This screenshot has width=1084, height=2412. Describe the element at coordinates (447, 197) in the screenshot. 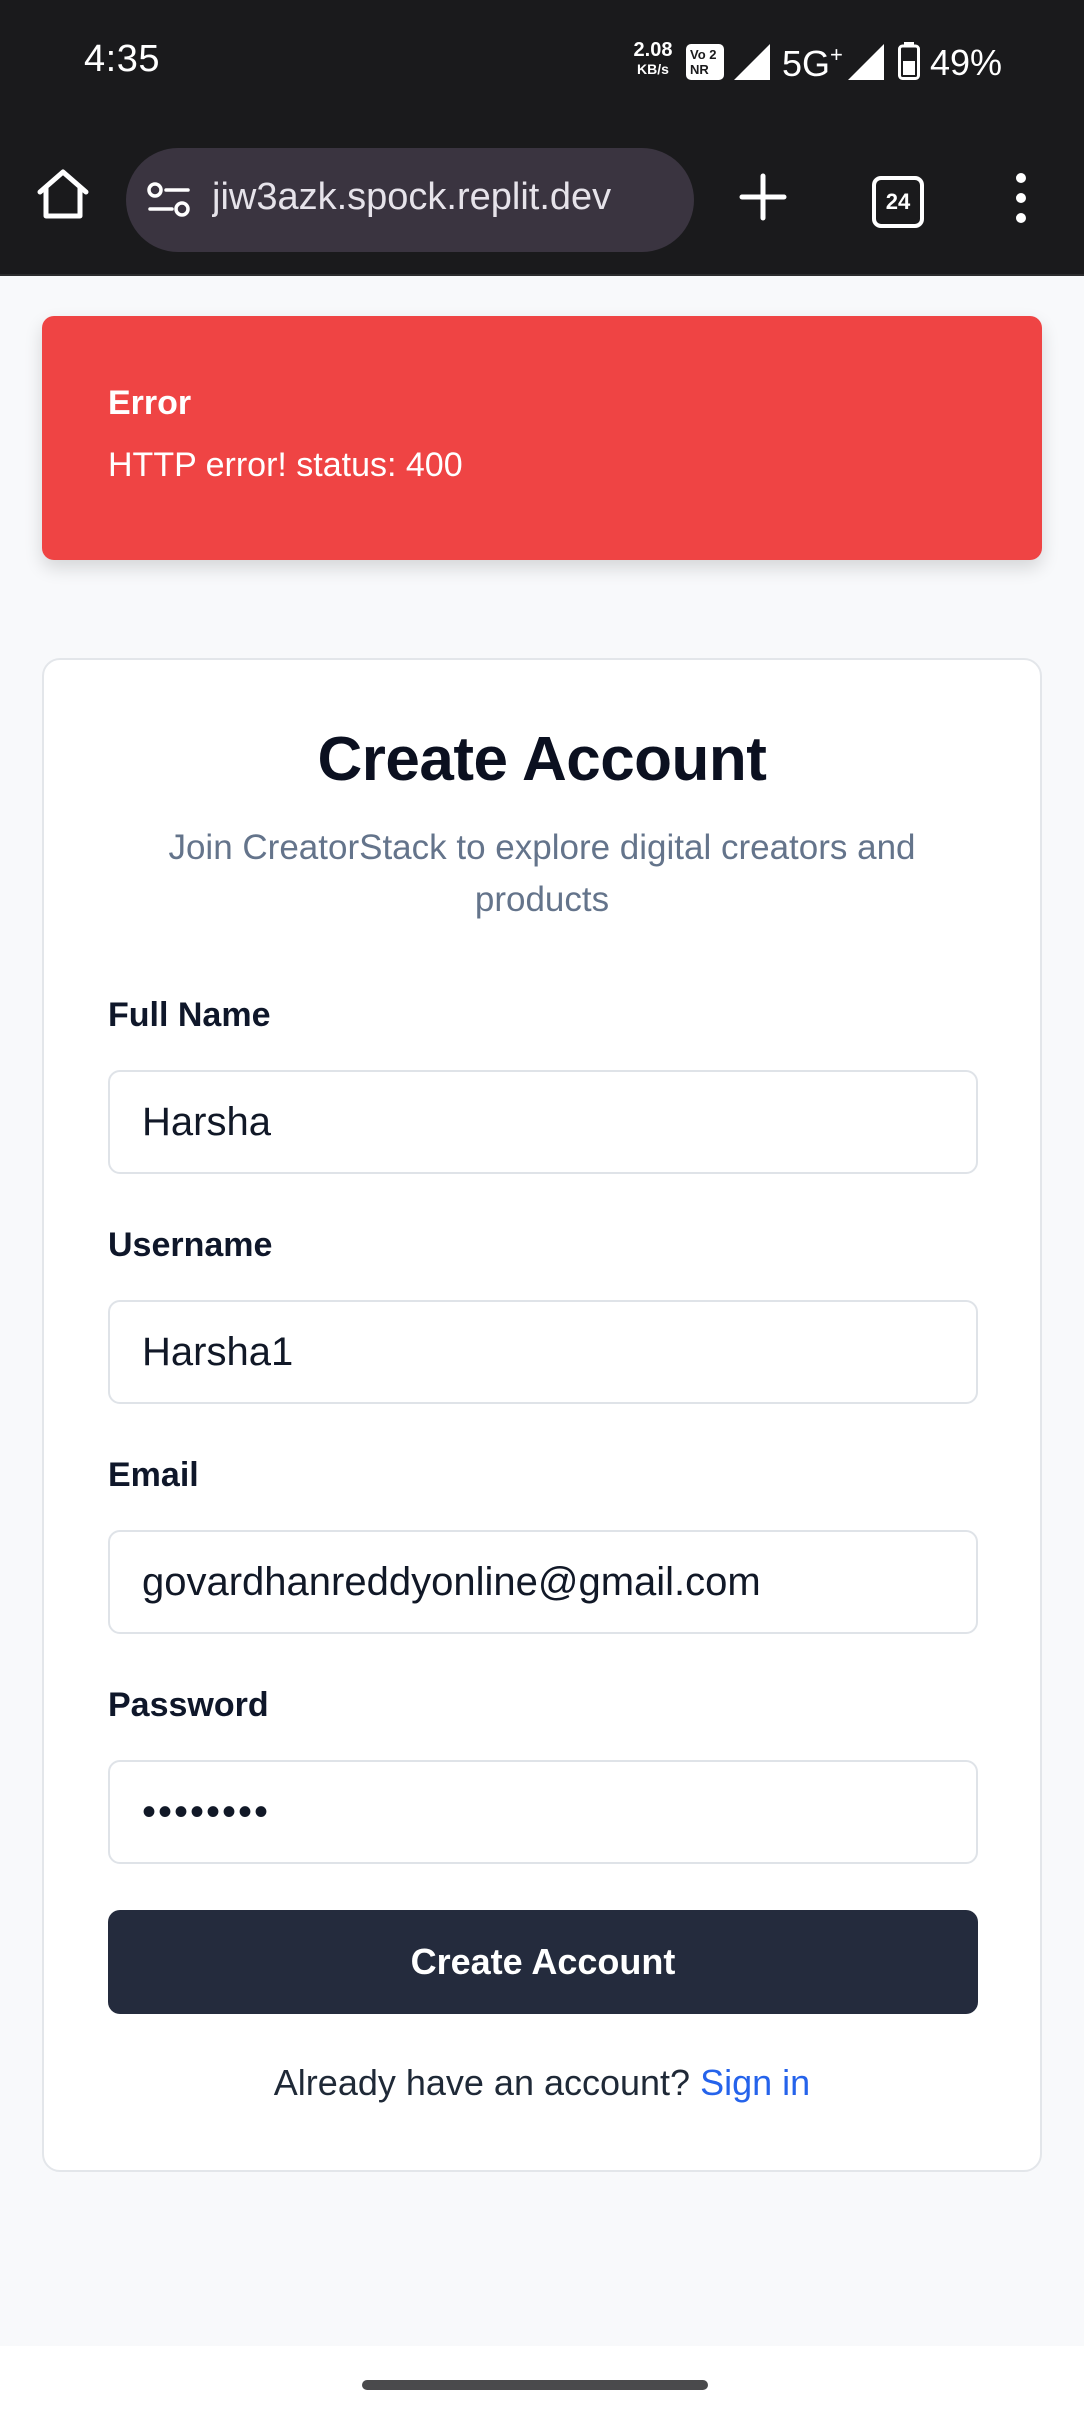

I see `url-text: jiw3azk.spock.replit.dev` at that location.